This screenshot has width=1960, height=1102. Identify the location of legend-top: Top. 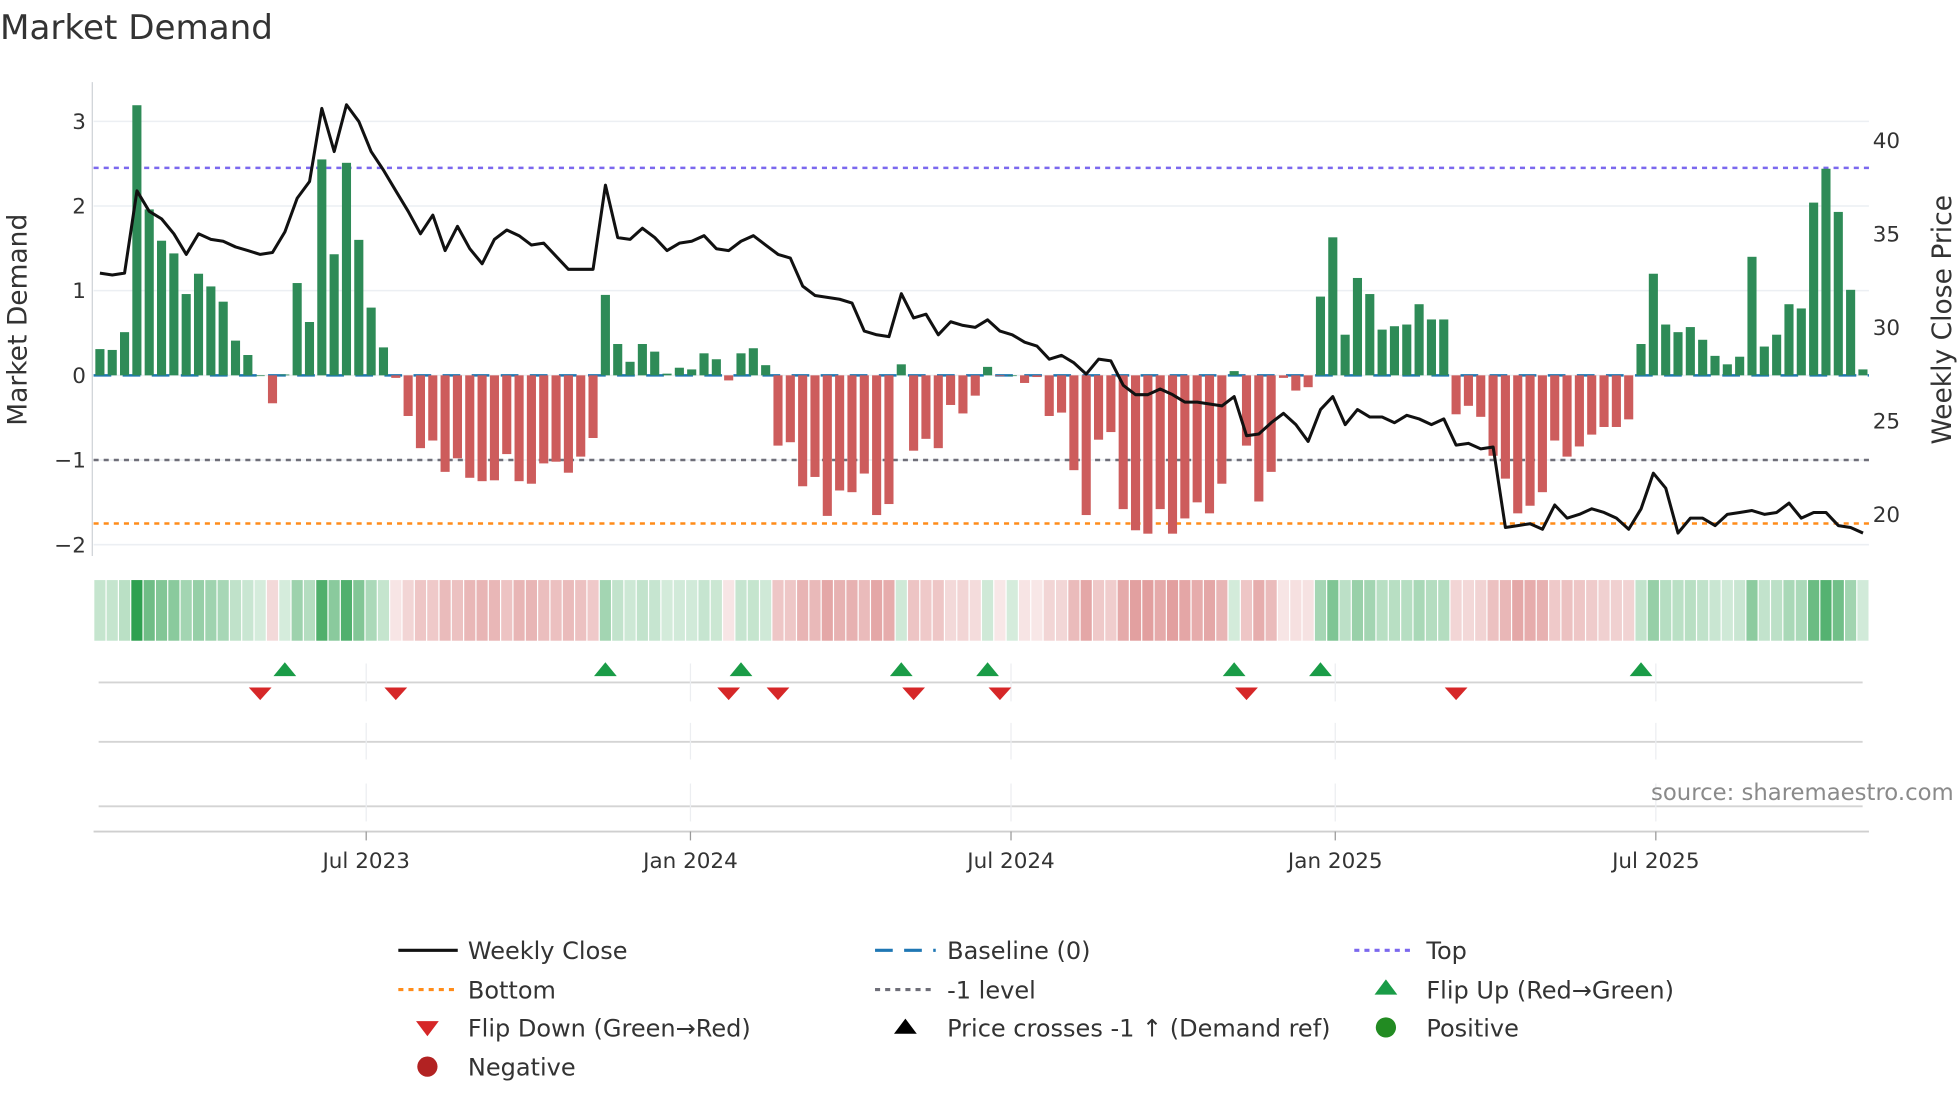
(1446, 951).